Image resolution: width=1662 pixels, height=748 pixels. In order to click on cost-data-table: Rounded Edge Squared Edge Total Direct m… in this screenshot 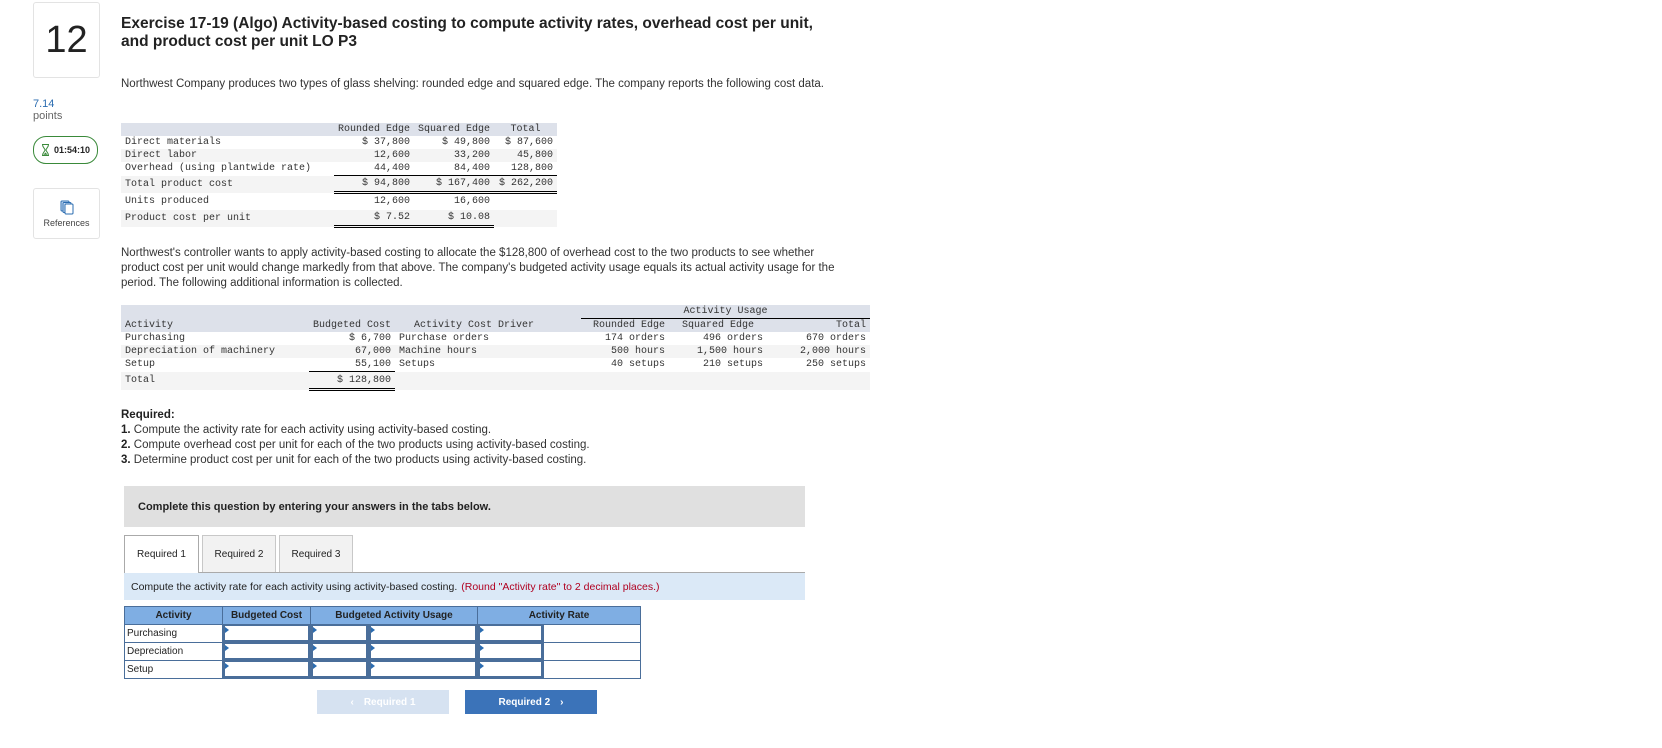, I will do `click(339, 175)`.